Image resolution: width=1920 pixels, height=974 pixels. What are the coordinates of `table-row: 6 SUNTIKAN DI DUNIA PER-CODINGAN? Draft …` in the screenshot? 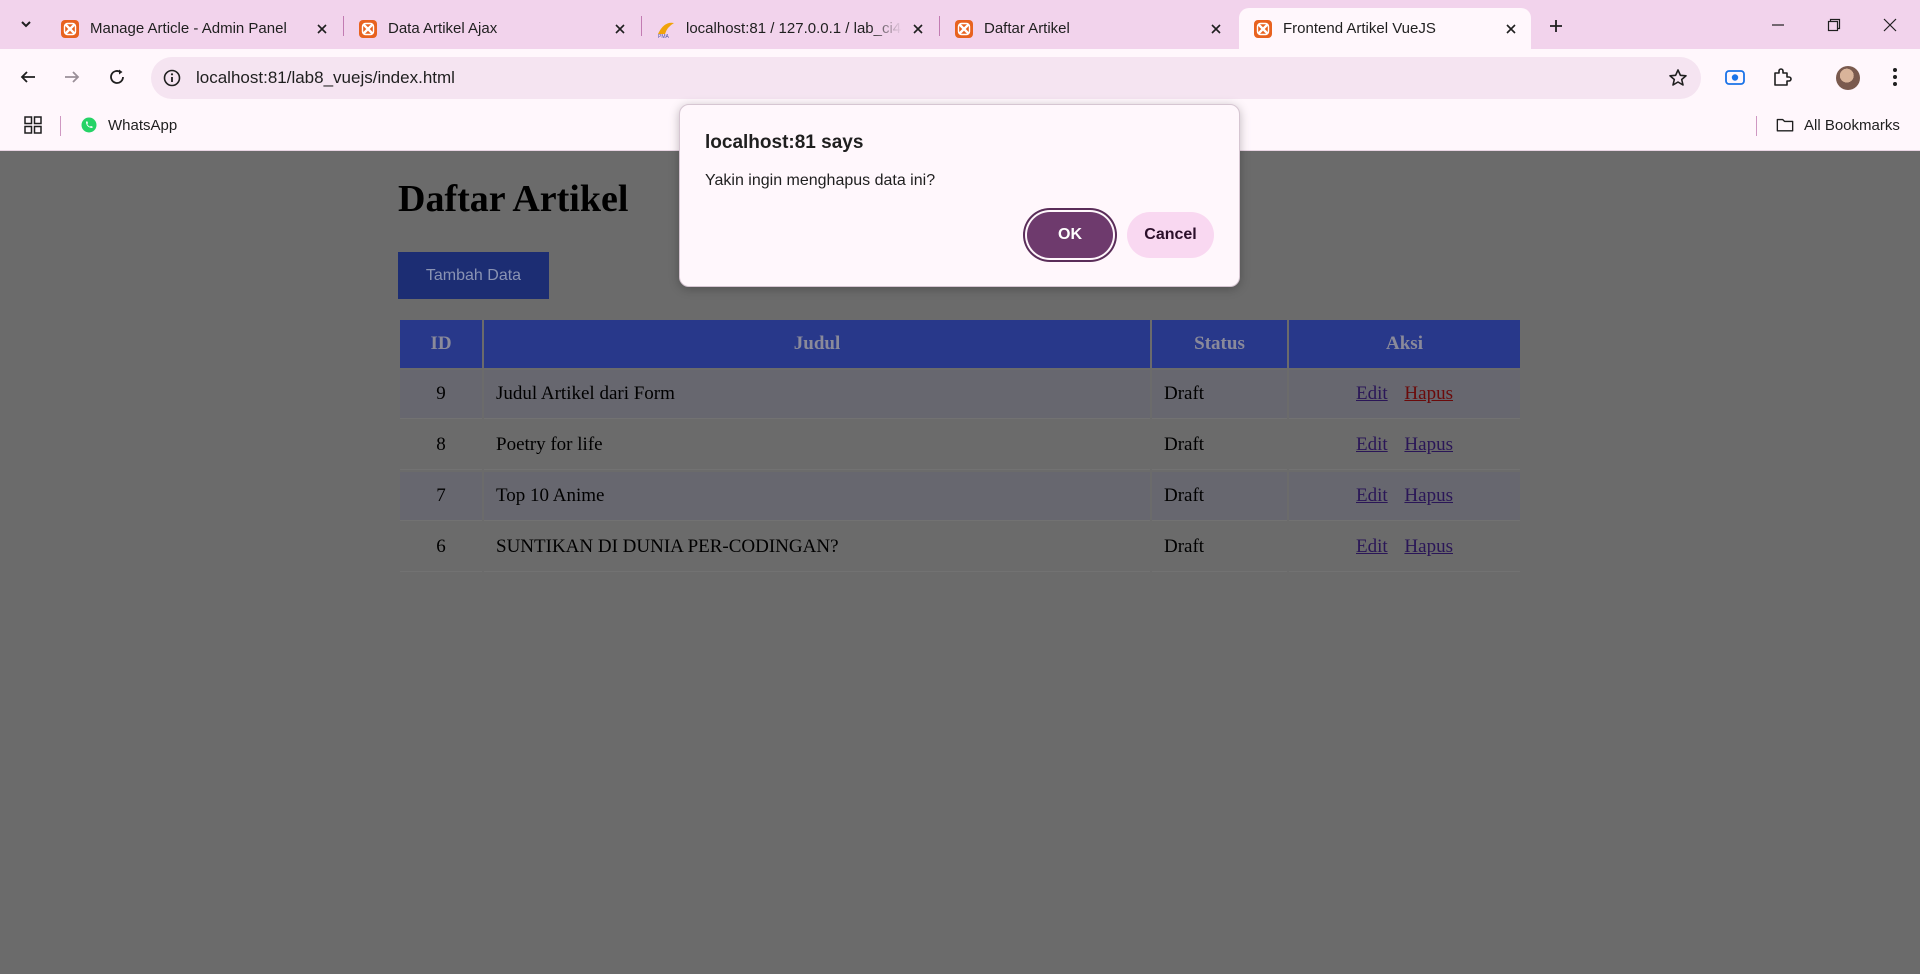 It's located at (960, 547).